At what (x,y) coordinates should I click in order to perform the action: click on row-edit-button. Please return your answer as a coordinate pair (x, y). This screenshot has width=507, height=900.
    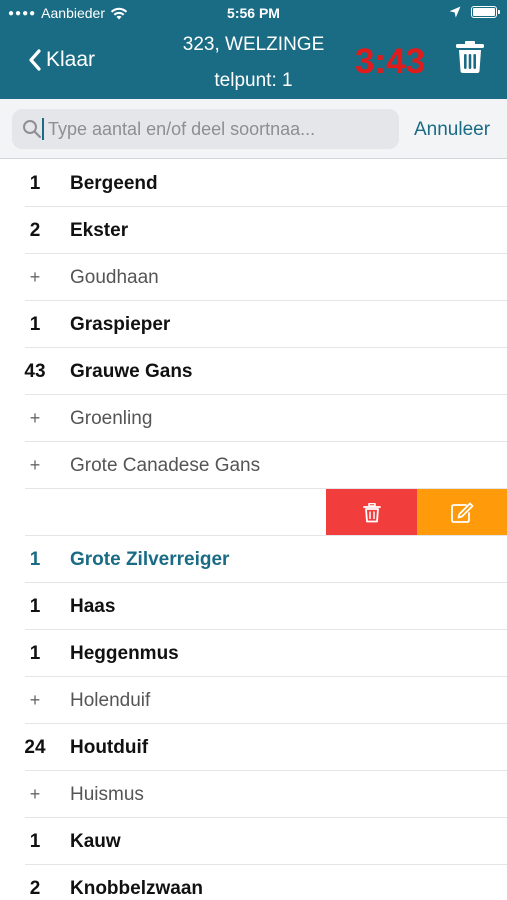
    Looking at the image, I should click on (462, 512).